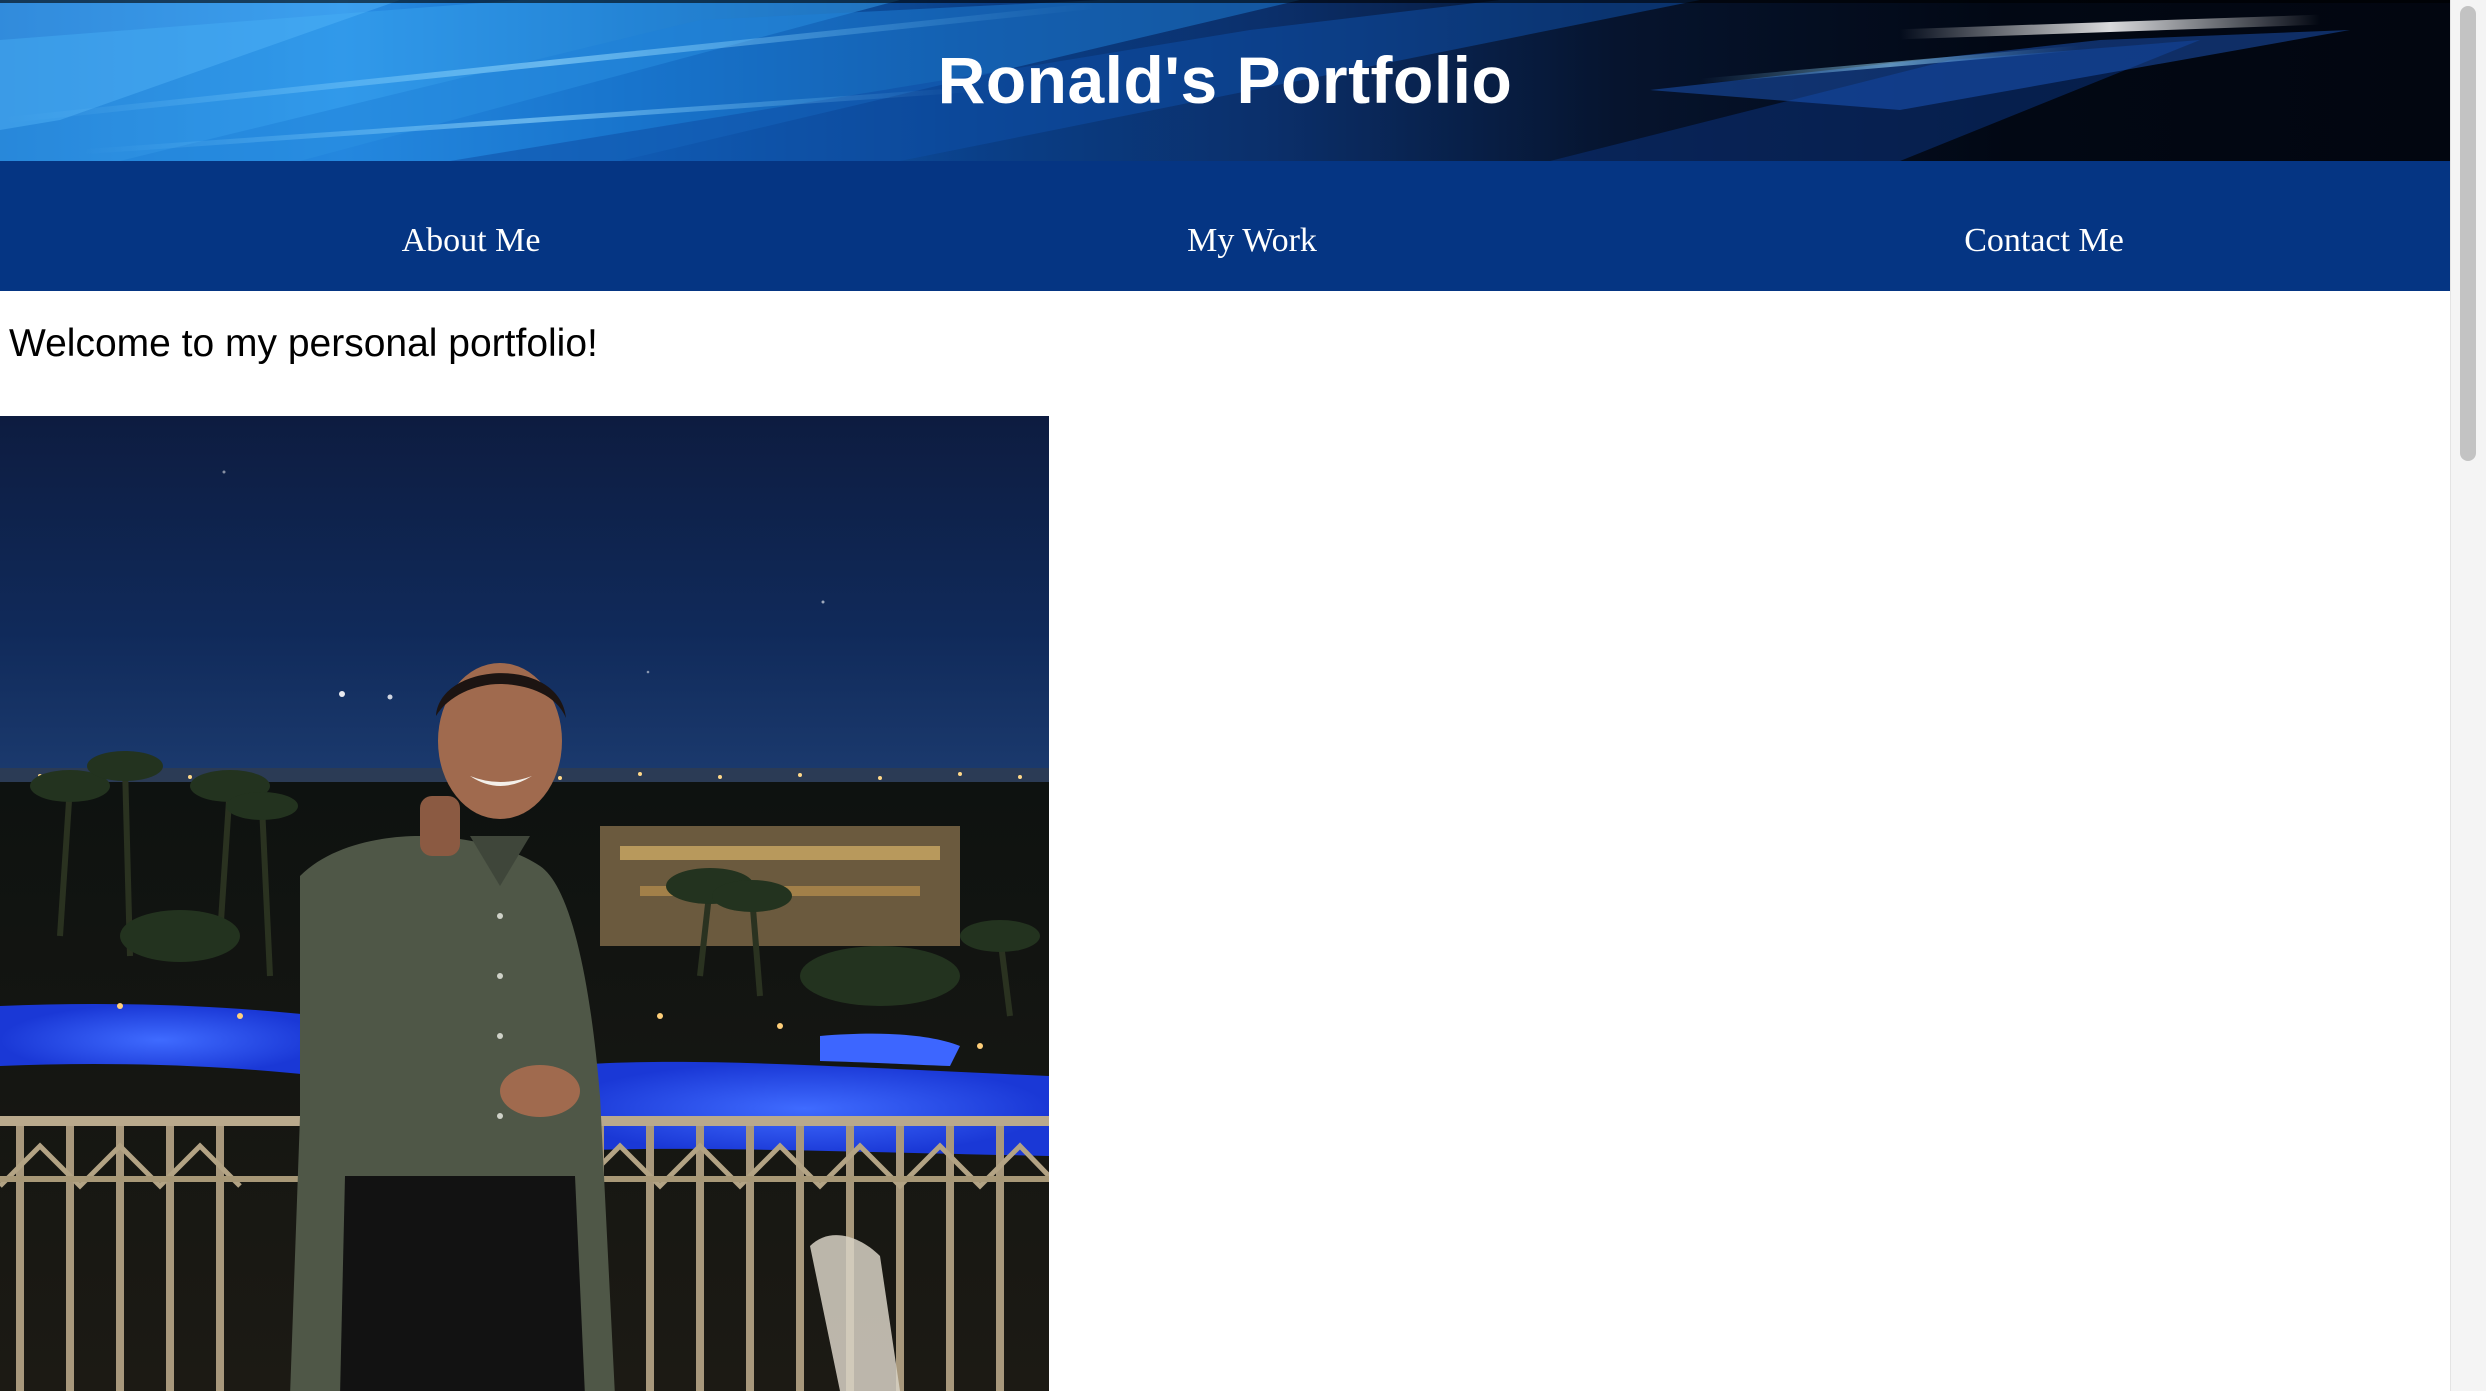 This screenshot has width=2486, height=1391. What do you see at coordinates (471, 226) in the screenshot?
I see `nav-about-me: About Me` at bounding box center [471, 226].